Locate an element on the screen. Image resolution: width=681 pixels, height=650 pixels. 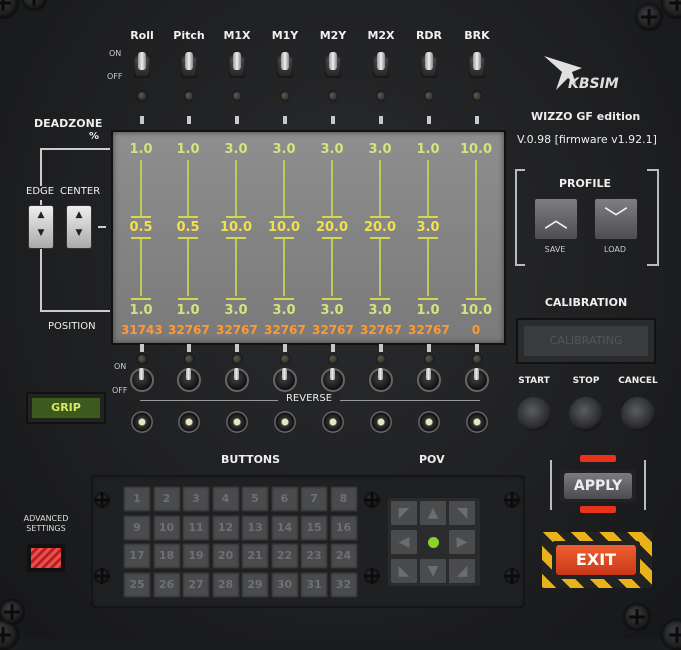
pov-left-icon: ◀ is located at coordinates (404, 542).